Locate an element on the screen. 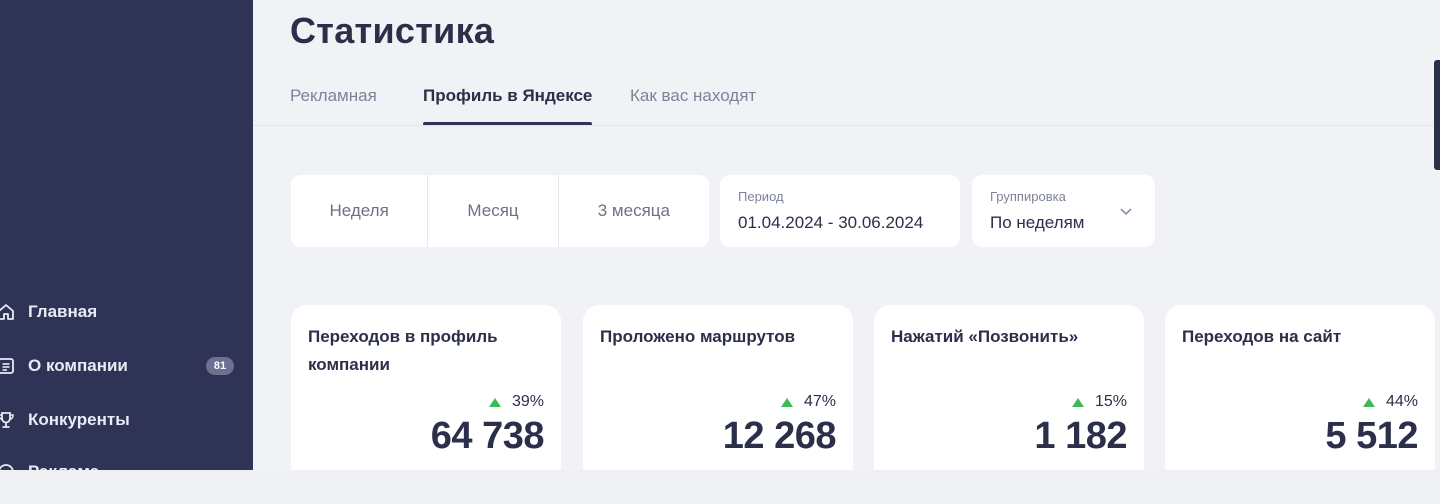 The height and width of the screenshot is (504, 1440). period-label: Период is located at coordinates (761, 196).